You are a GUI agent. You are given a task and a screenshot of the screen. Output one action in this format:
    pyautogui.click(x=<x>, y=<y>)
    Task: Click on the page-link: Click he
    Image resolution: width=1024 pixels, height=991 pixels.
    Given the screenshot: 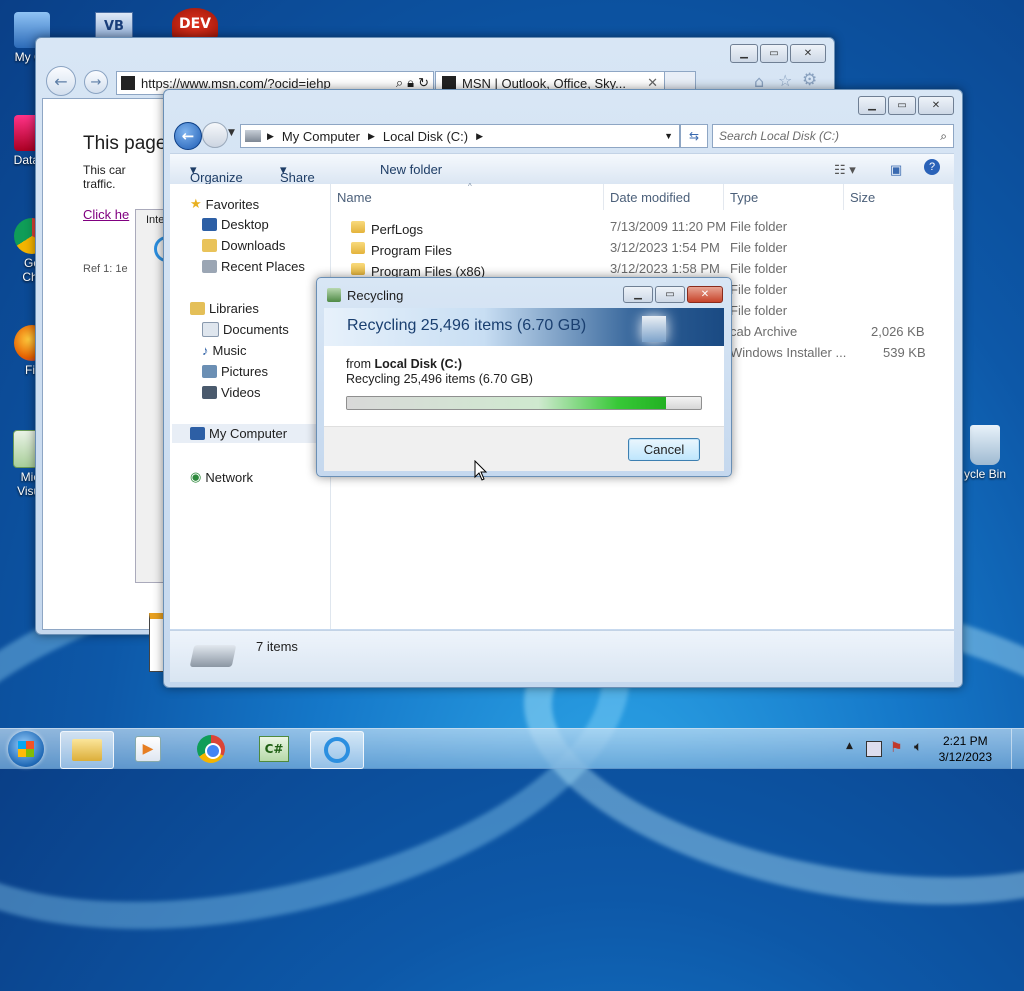 What is the action you would take?
    pyautogui.click(x=106, y=214)
    